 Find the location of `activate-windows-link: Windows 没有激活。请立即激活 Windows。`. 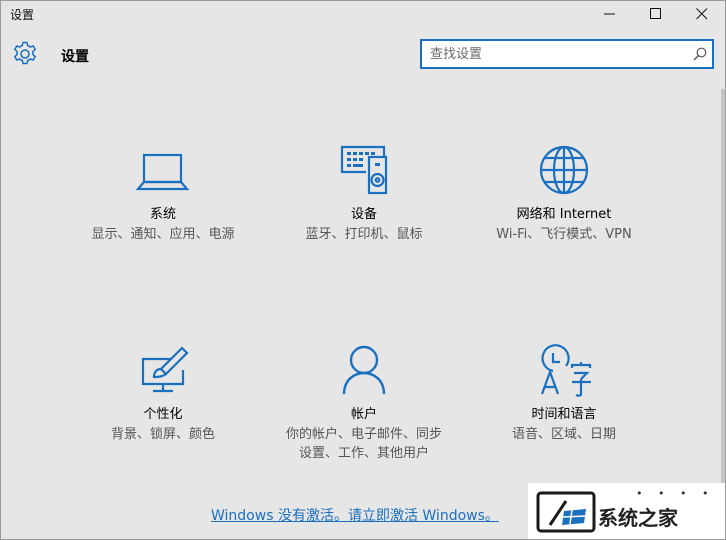

activate-windows-link: Windows 没有激活。请立即激活 Windows。 is located at coordinates (355, 515).